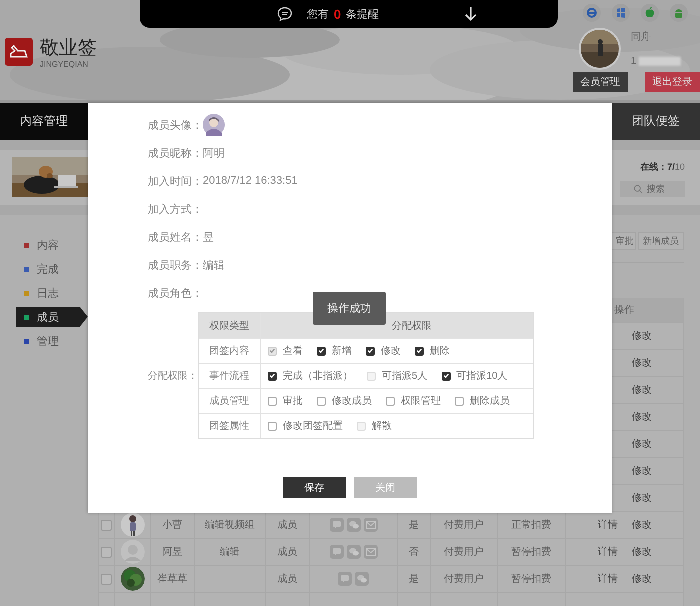  What do you see at coordinates (482, 376) in the screenshot?
I see `option-label: 可指派10人` at bounding box center [482, 376].